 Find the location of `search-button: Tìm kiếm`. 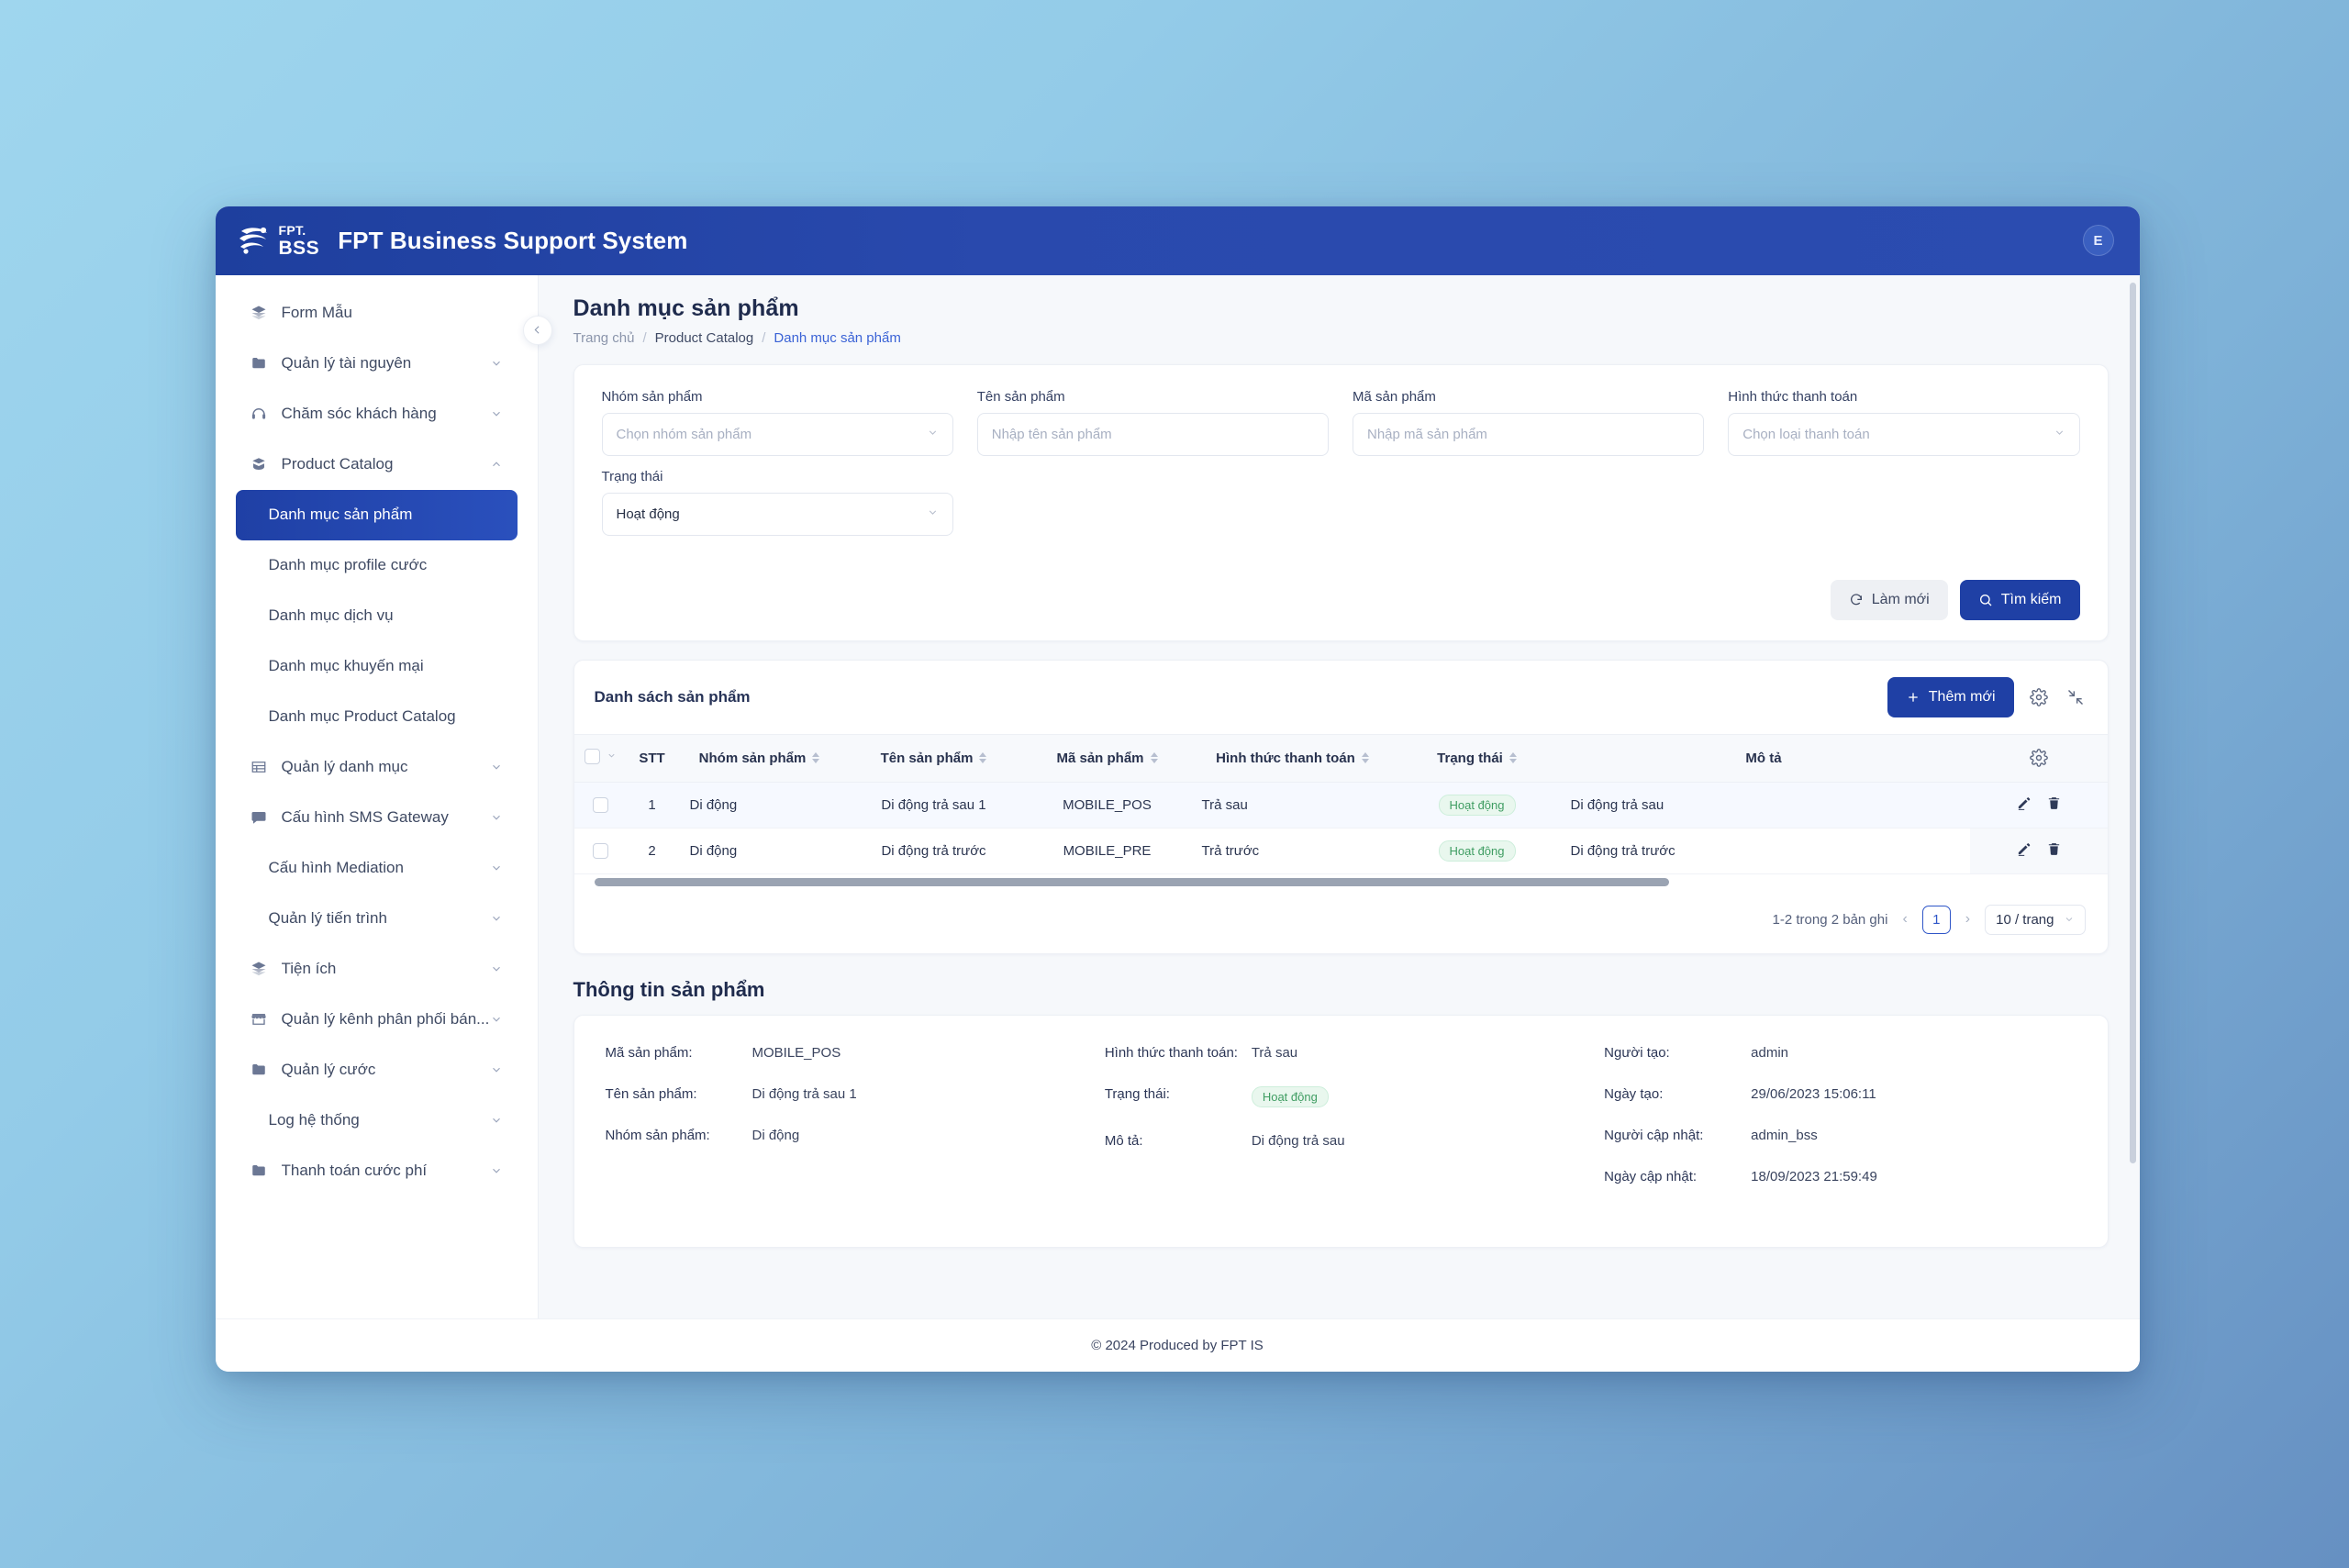

search-button: Tìm kiếm is located at coordinates (2019, 599).